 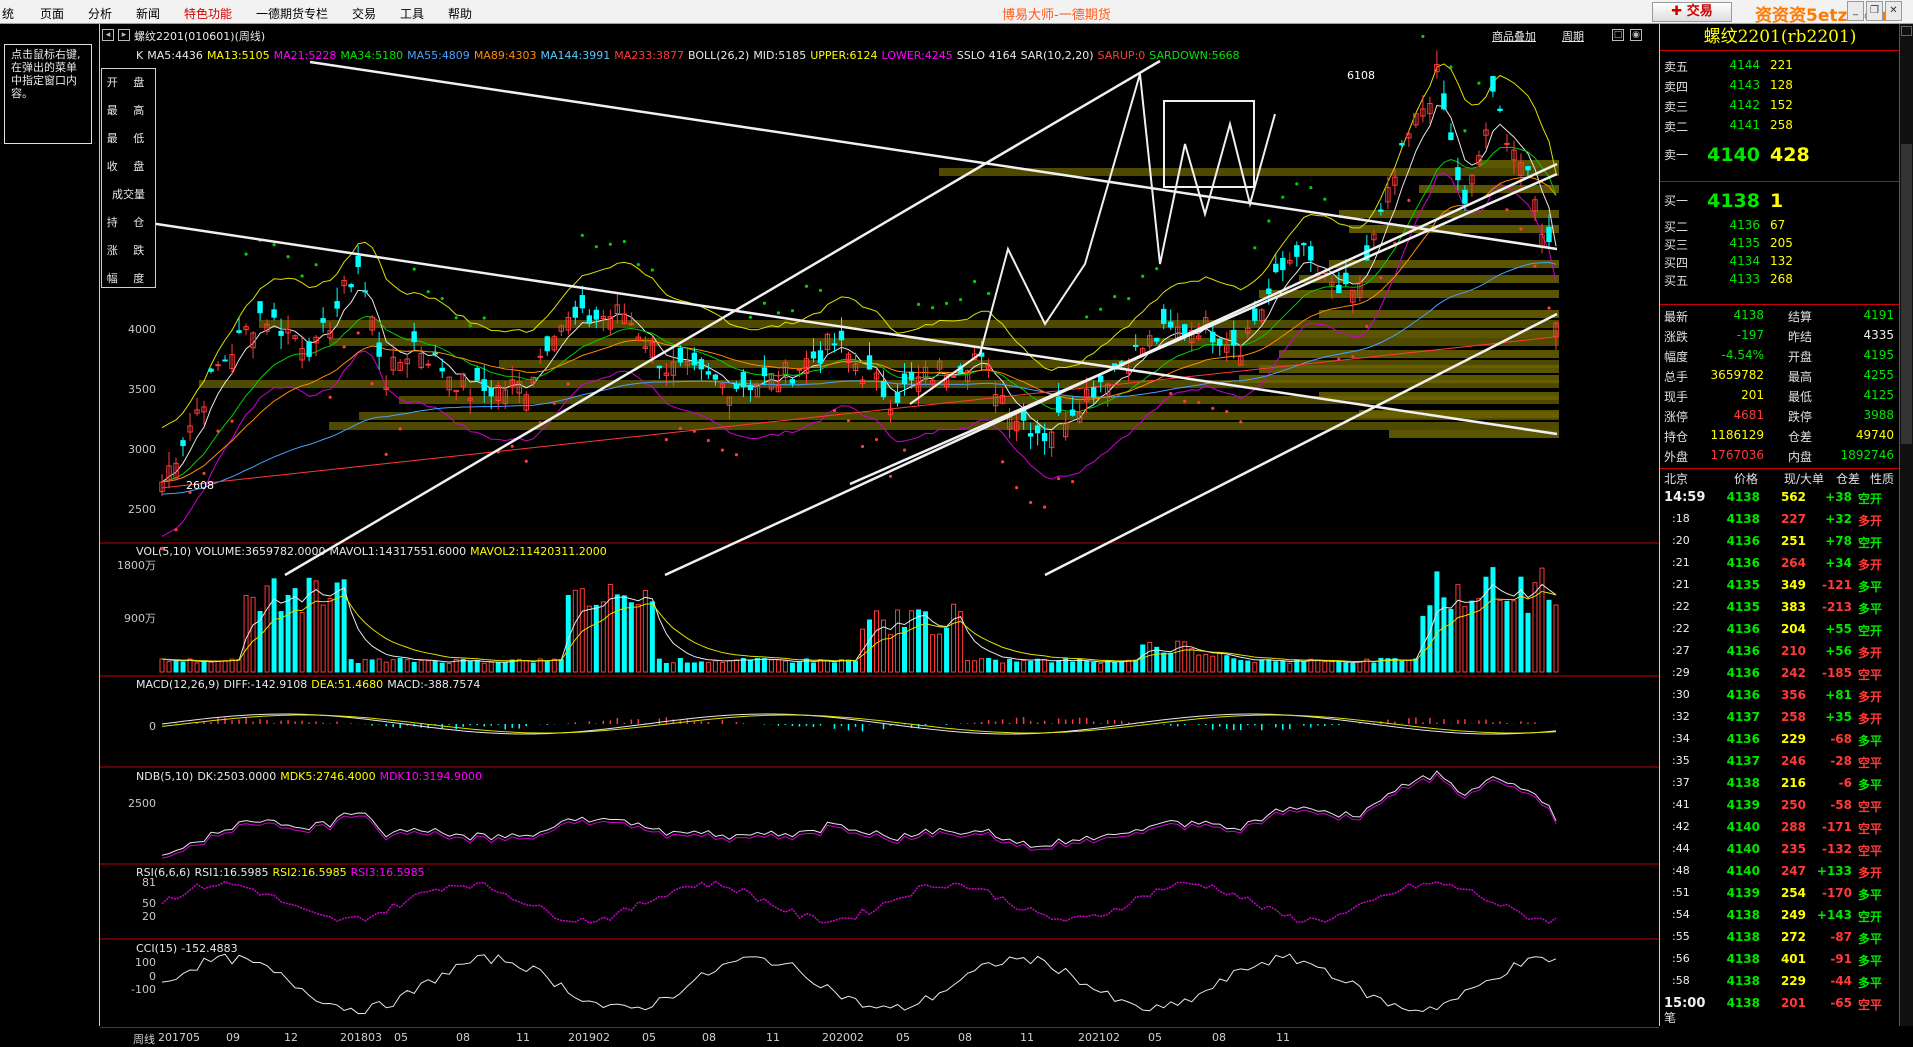 I want to click on tick-row: :44 4140 235 -132 空平, so click(x=1780, y=853).